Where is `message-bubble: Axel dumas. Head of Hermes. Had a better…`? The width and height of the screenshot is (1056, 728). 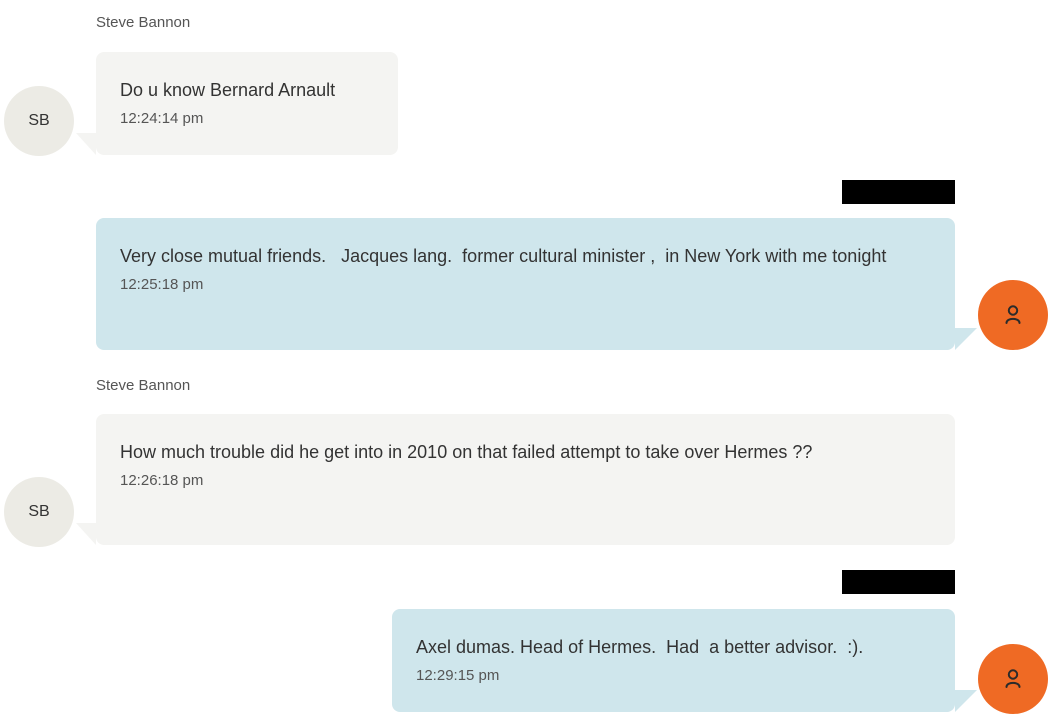
message-bubble: Axel dumas. Head of Hermes. Had a better… is located at coordinates (684, 660).